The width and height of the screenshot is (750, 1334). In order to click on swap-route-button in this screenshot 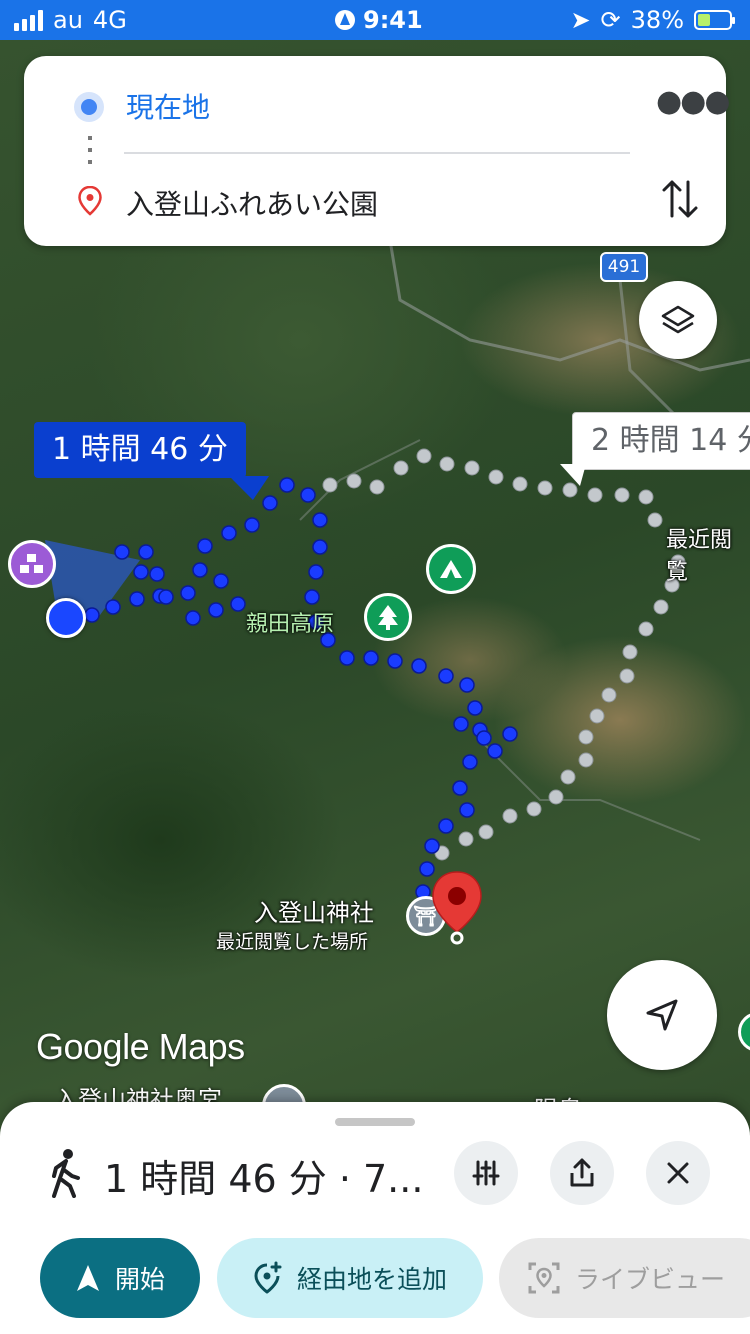, I will do `click(680, 200)`.